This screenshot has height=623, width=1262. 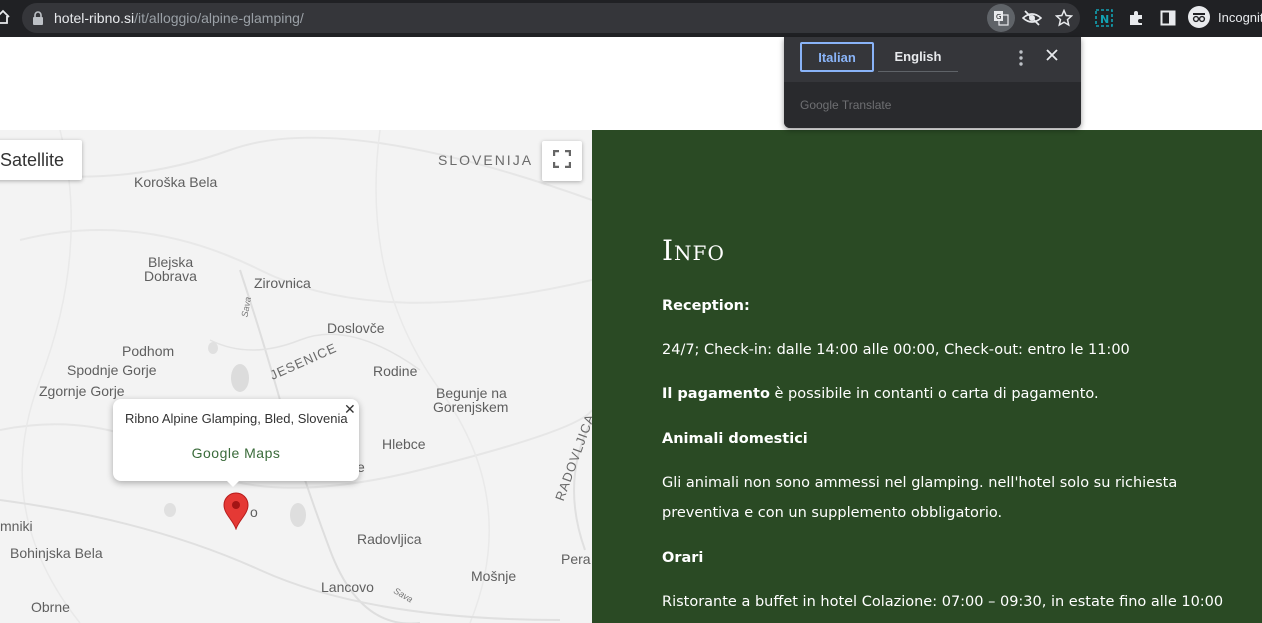 What do you see at coordinates (41, 160) in the screenshot?
I see `satellite-map-type-button: Satellite` at bounding box center [41, 160].